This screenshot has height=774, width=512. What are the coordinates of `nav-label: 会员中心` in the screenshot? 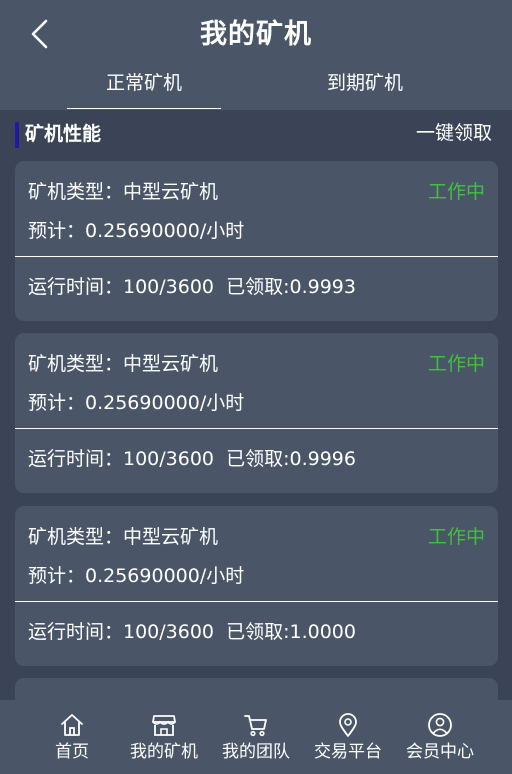 It's located at (440, 752).